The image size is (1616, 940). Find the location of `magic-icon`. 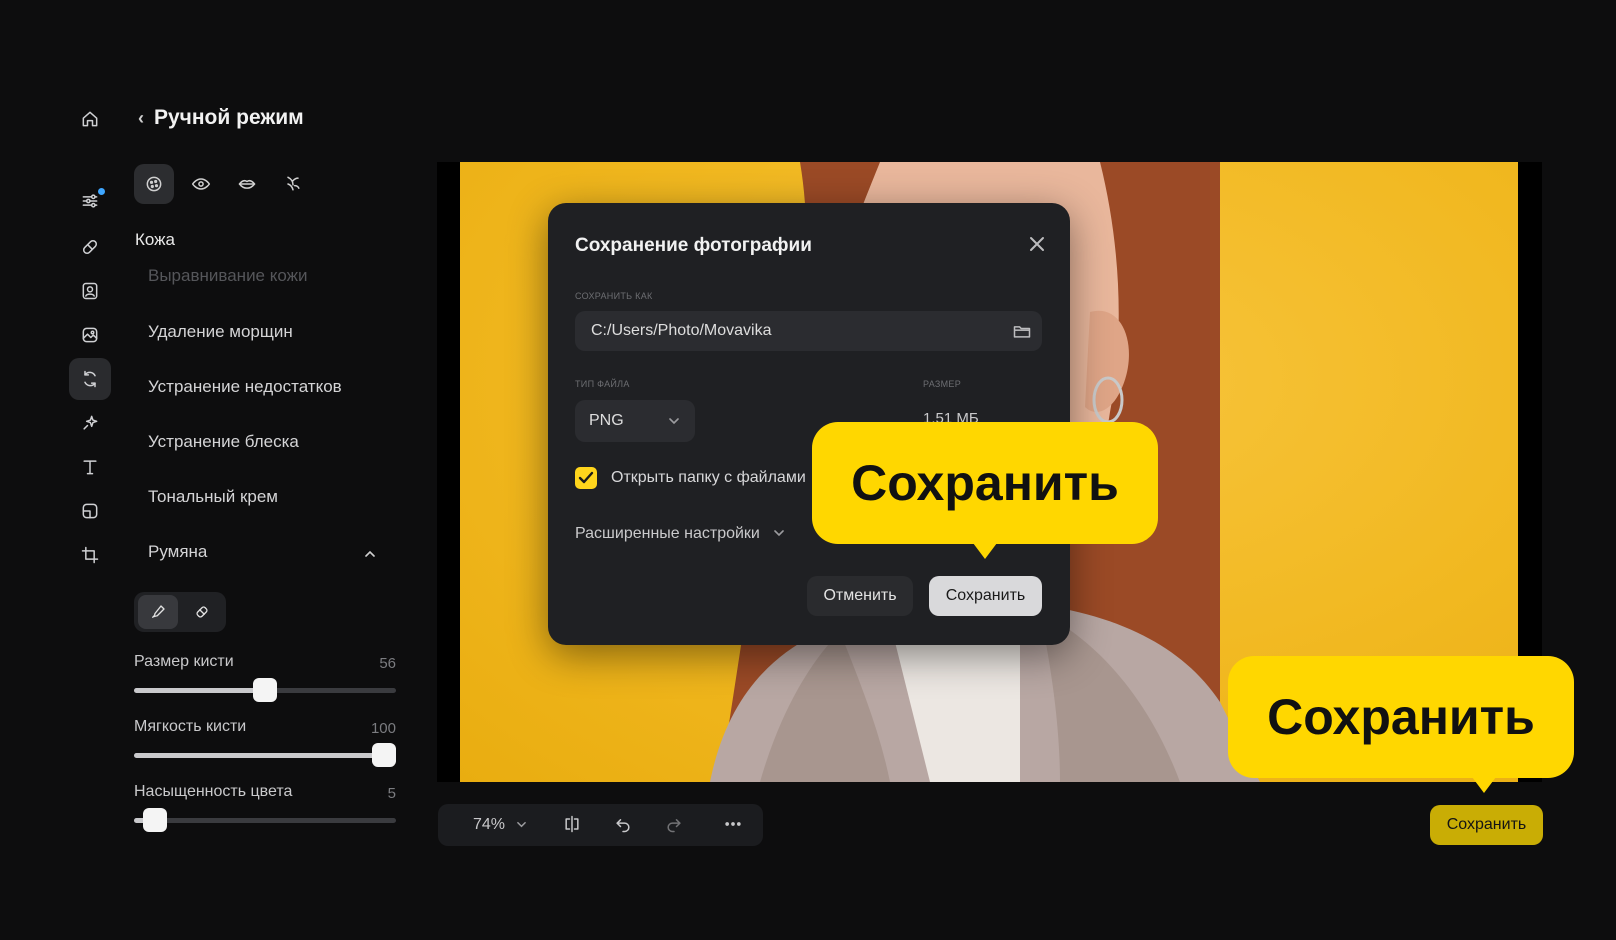

magic-icon is located at coordinates (90, 423).